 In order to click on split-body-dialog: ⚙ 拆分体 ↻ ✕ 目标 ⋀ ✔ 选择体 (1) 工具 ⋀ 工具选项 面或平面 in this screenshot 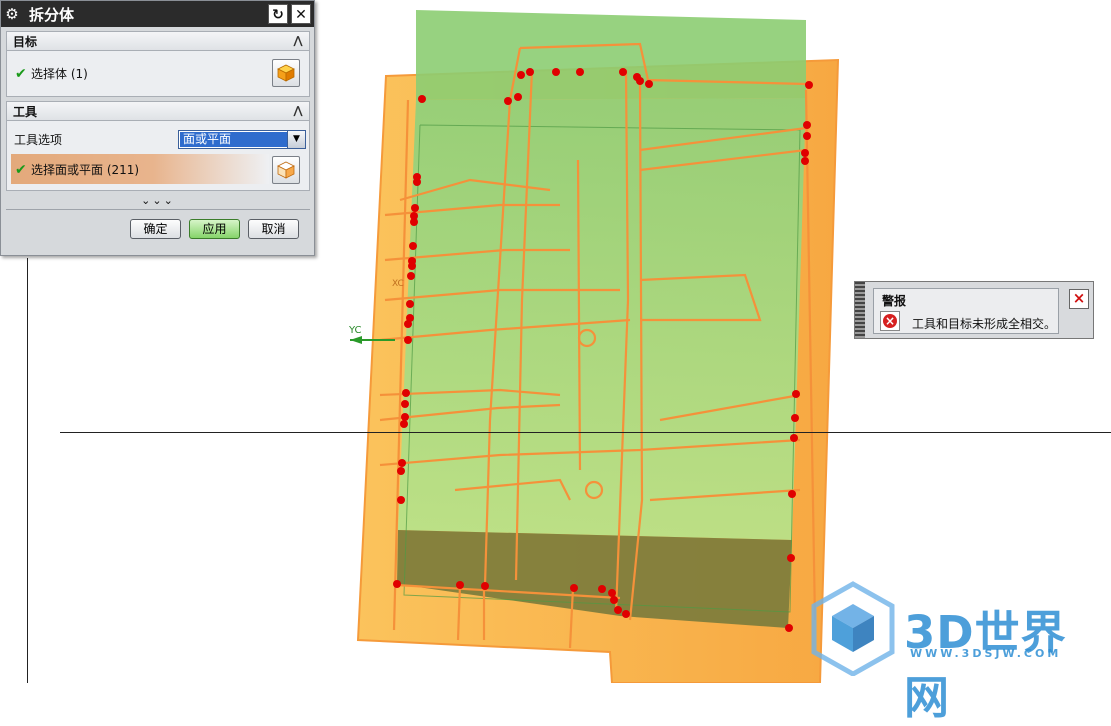, I will do `click(157, 128)`.